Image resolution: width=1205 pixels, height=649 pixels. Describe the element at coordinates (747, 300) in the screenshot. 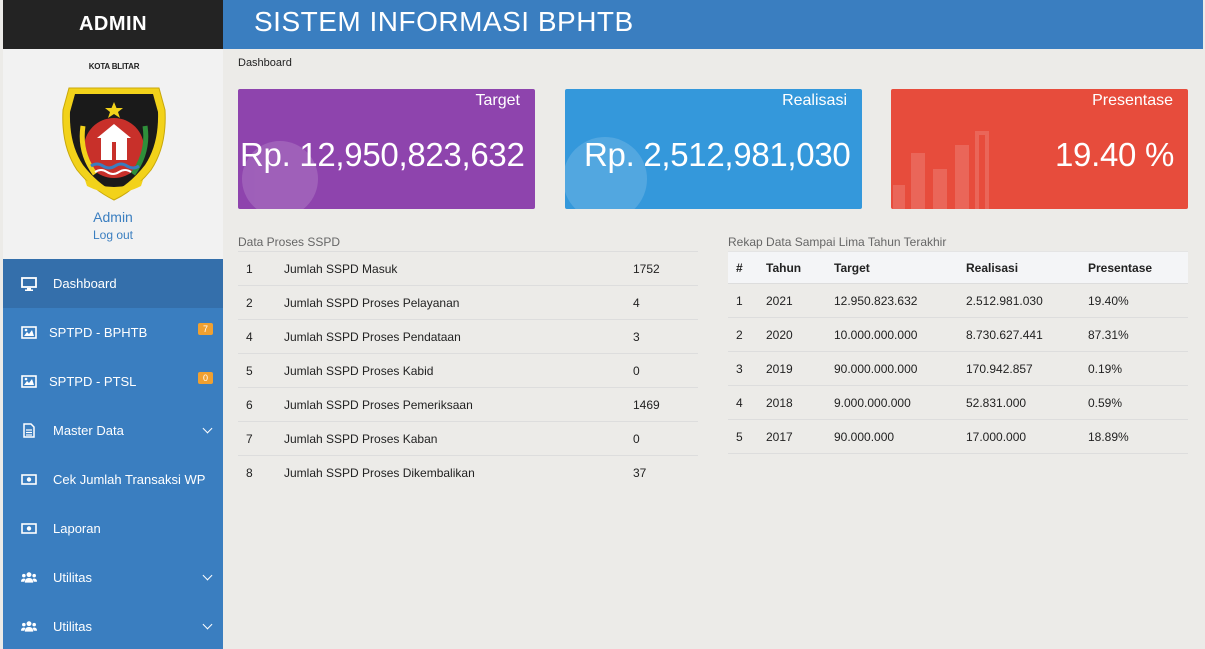

I see `cell-no: 1` at that location.